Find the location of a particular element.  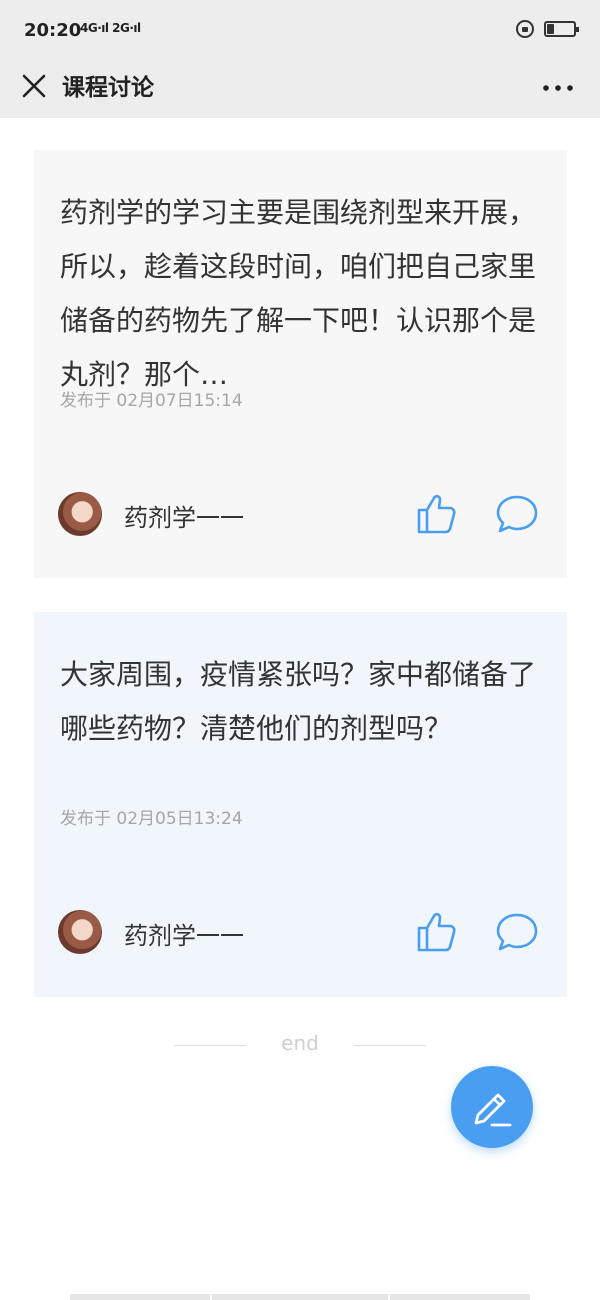

battery-icon is located at coordinates (561, 29).